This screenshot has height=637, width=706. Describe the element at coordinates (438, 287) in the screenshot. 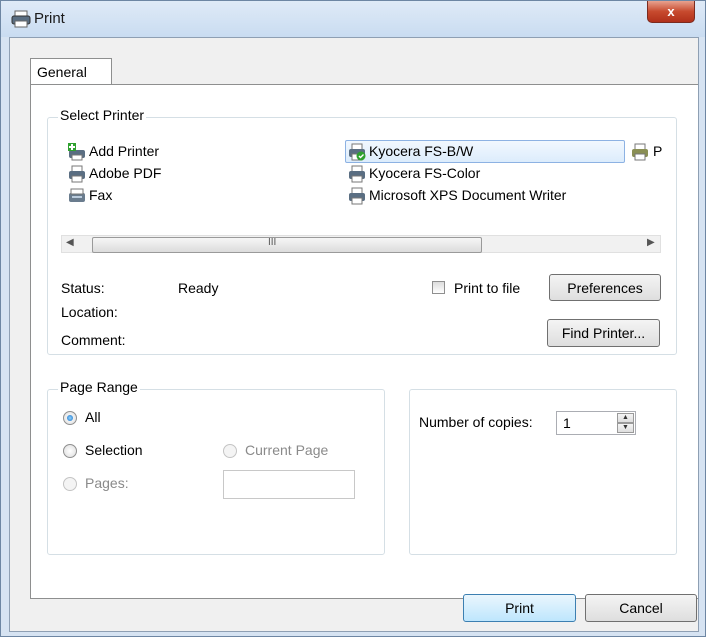

I see `print-to-file-checkbox` at that location.